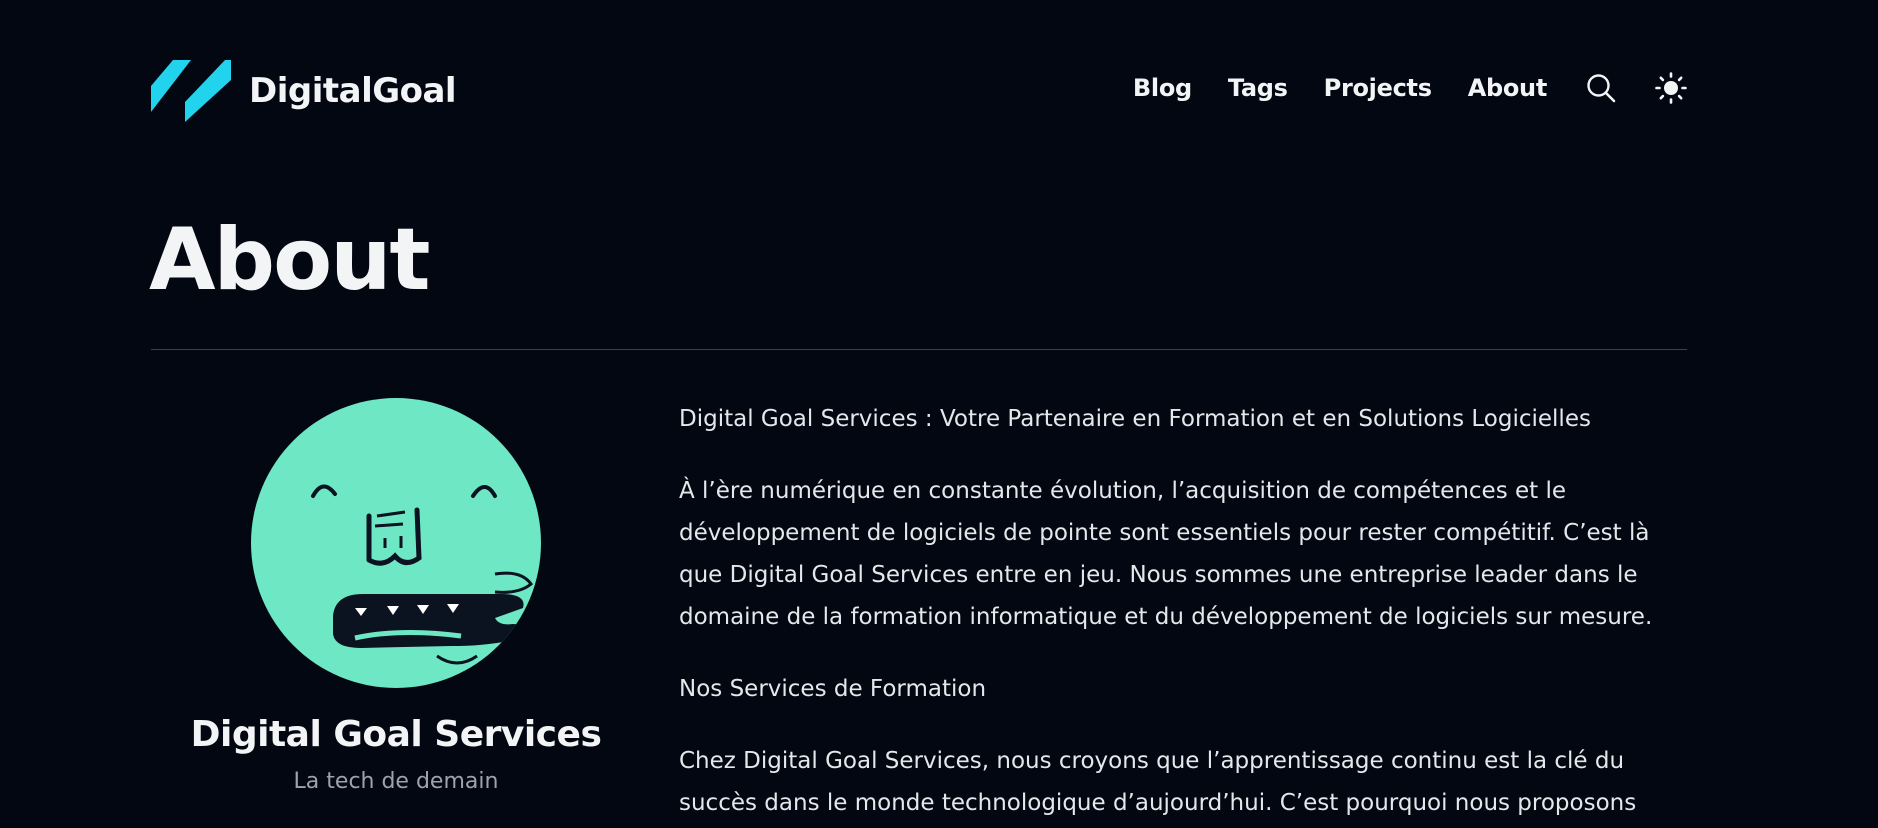  I want to click on nav-blog: Blog, so click(1162, 88).